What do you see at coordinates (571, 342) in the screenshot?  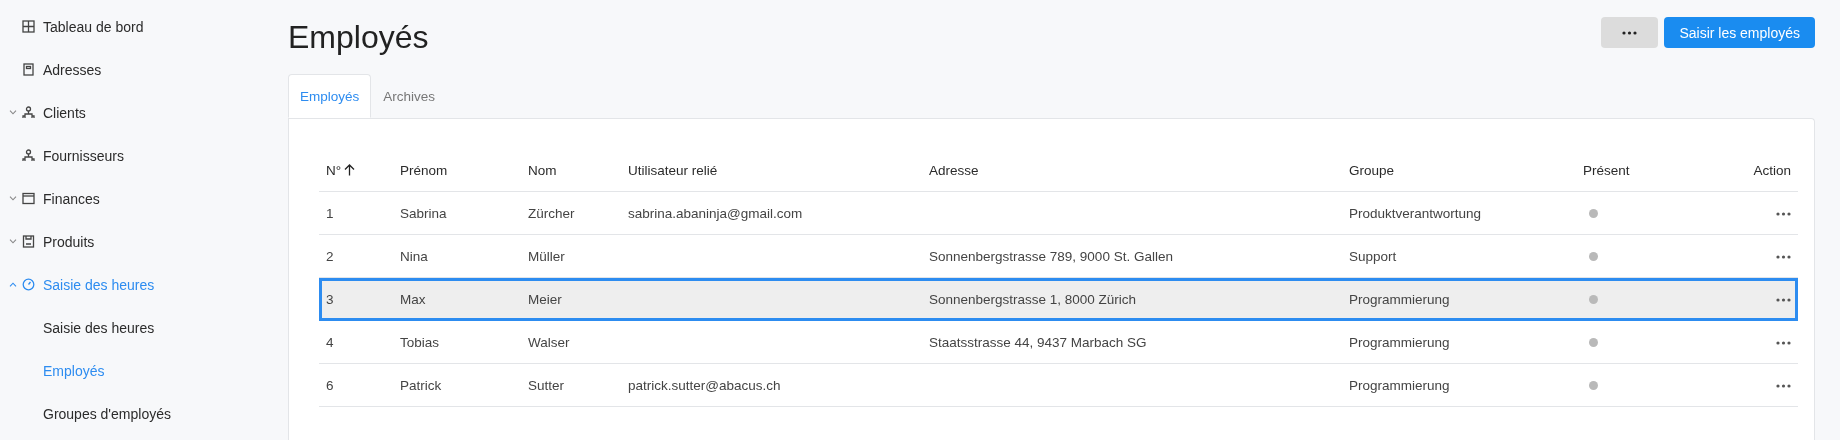 I see `table-cell: Walser` at bounding box center [571, 342].